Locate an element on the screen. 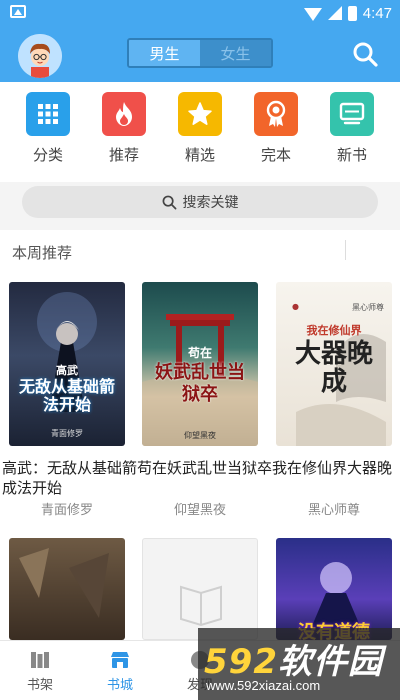  avatar-boy-icon is located at coordinates (40, 56).